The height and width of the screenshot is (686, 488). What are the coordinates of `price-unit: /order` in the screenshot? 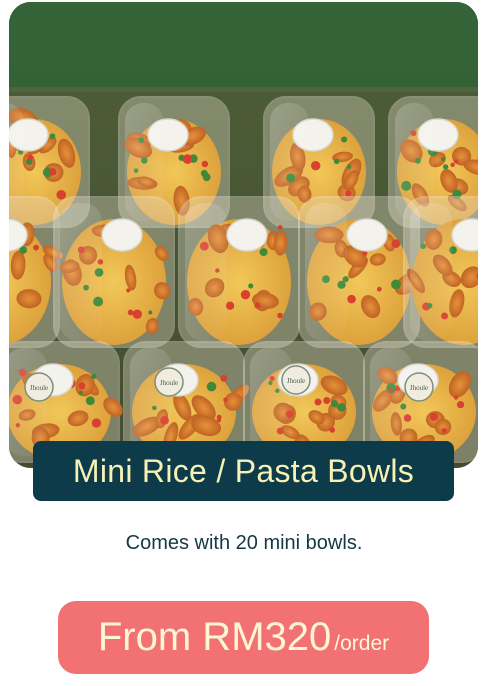 It's located at (362, 643).